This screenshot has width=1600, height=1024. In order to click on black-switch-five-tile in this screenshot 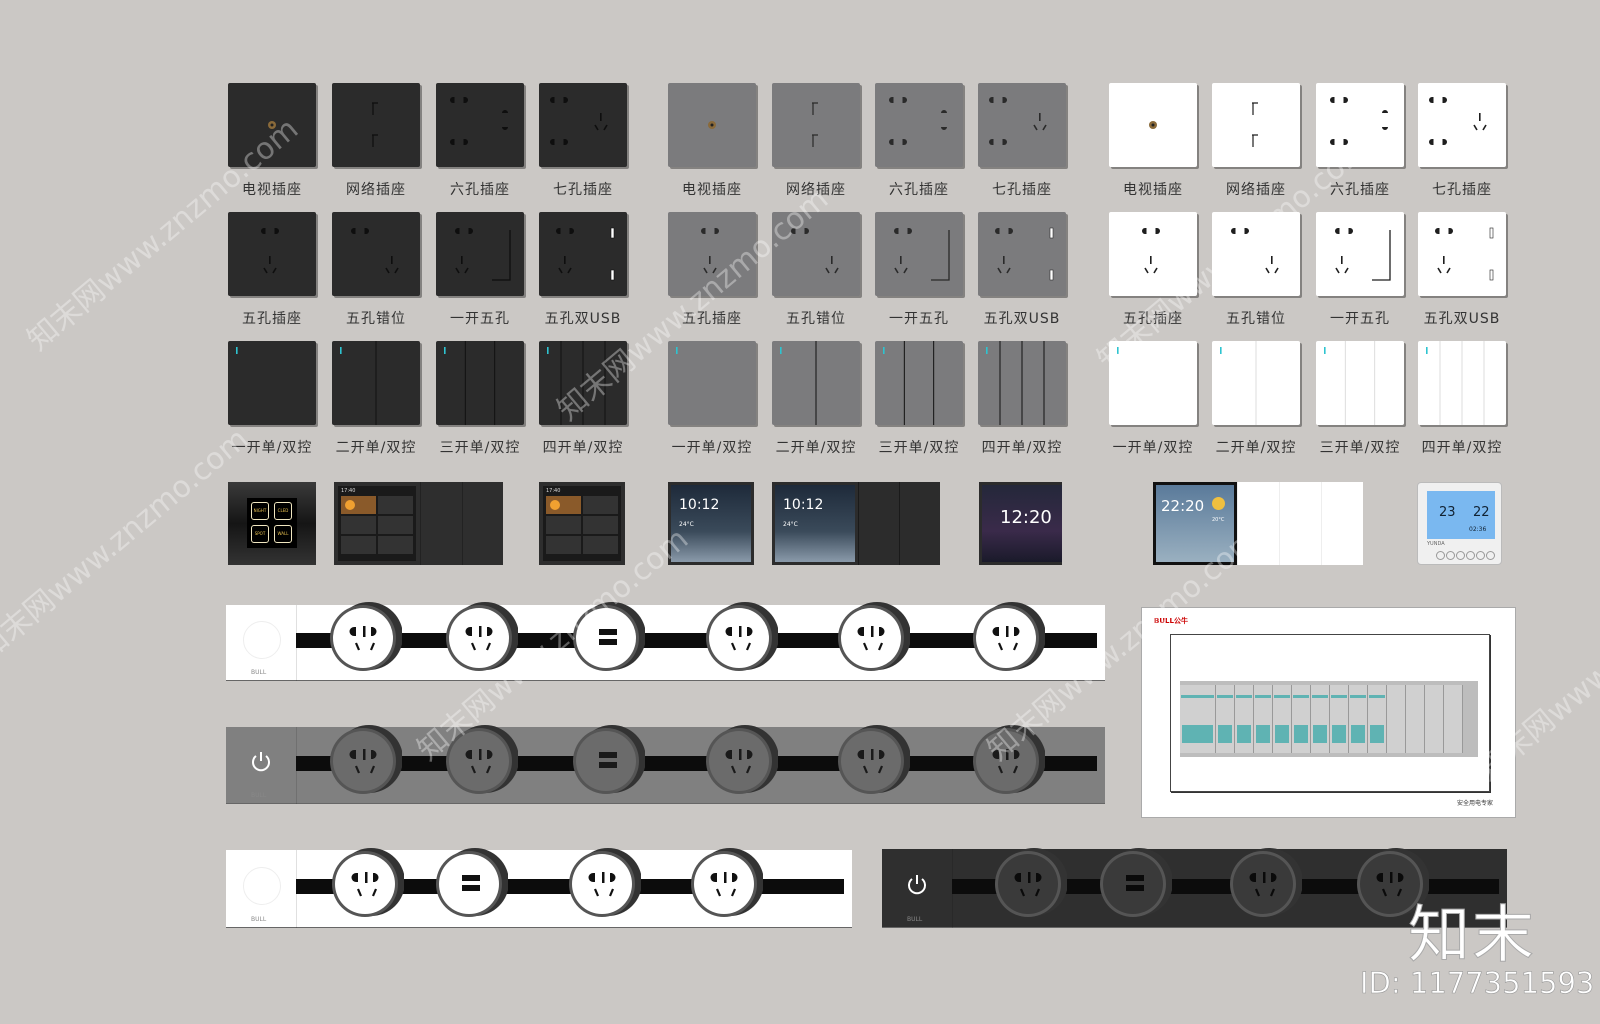, I will do `click(480, 254)`.